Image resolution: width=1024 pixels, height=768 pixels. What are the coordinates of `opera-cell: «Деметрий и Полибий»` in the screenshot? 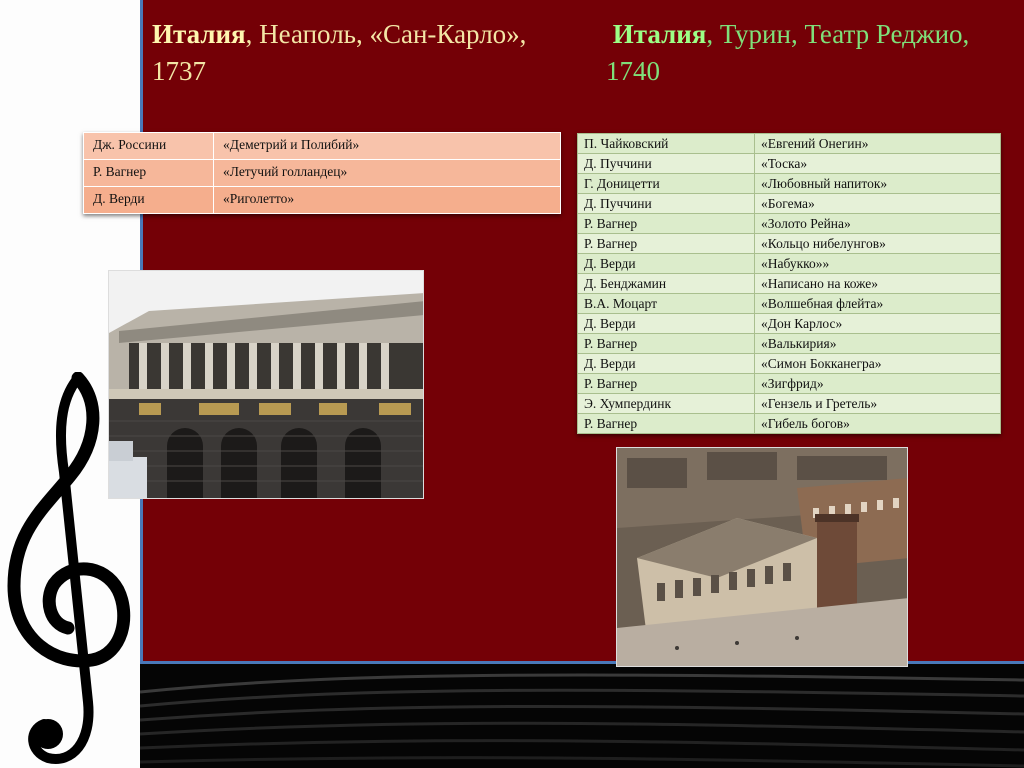 It's located at (387, 146).